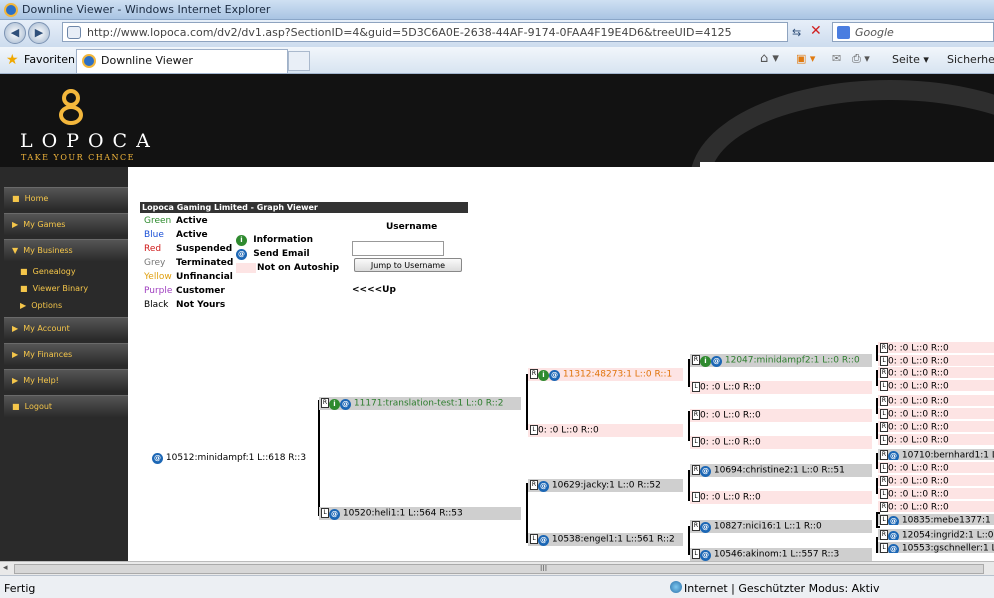 The height and width of the screenshot is (598, 994). What do you see at coordinates (781, 588) in the screenshot?
I see `security-zone: Internet | Geschützter Modus: Aktiv` at bounding box center [781, 588].